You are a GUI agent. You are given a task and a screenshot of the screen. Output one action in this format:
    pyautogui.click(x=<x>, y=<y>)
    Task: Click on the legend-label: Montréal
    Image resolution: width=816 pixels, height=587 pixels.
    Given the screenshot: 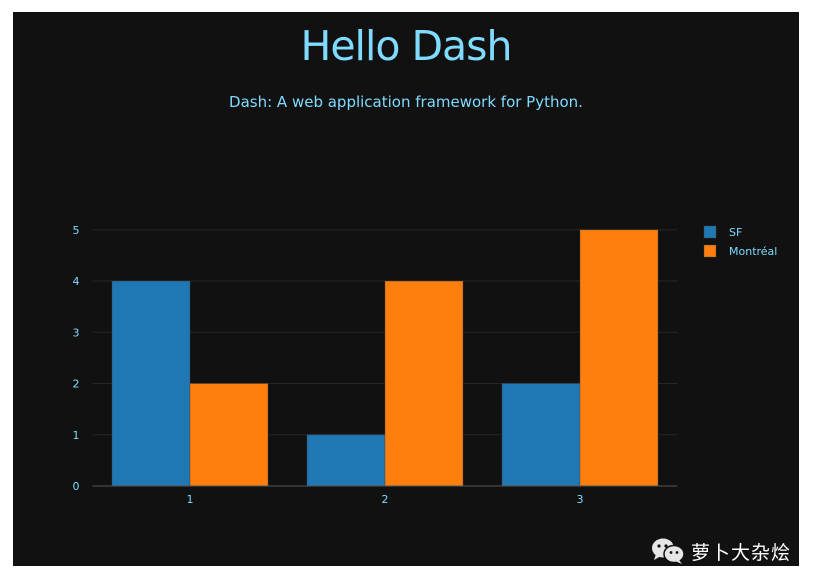 What is the action you would take?
    pyautogui.click(x=753, y=251)
    